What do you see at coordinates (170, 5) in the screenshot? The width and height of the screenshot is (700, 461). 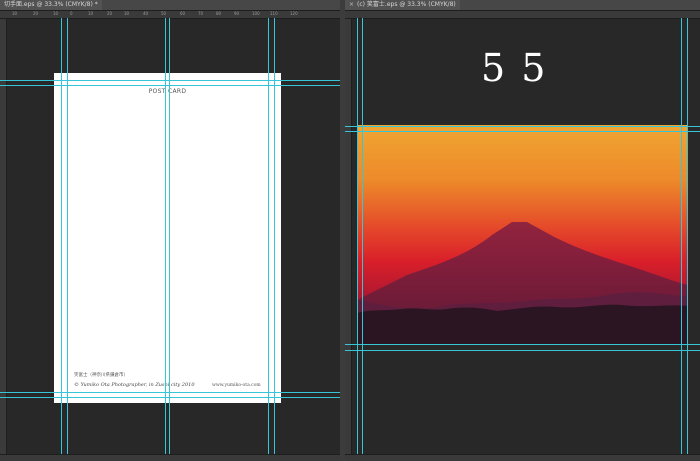 I see `left-tab-bar: 切手面.eps @ 33.3% (CMYK/8) *` at bounding box center [170, 5].